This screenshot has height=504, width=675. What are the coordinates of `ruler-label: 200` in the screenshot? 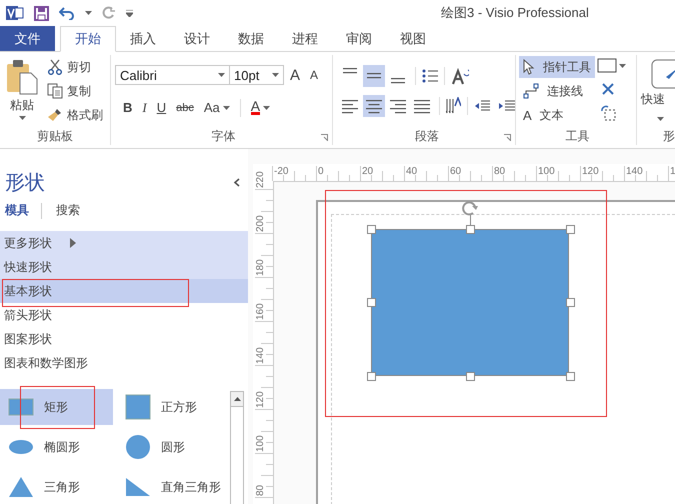 It's located at (260, 223).